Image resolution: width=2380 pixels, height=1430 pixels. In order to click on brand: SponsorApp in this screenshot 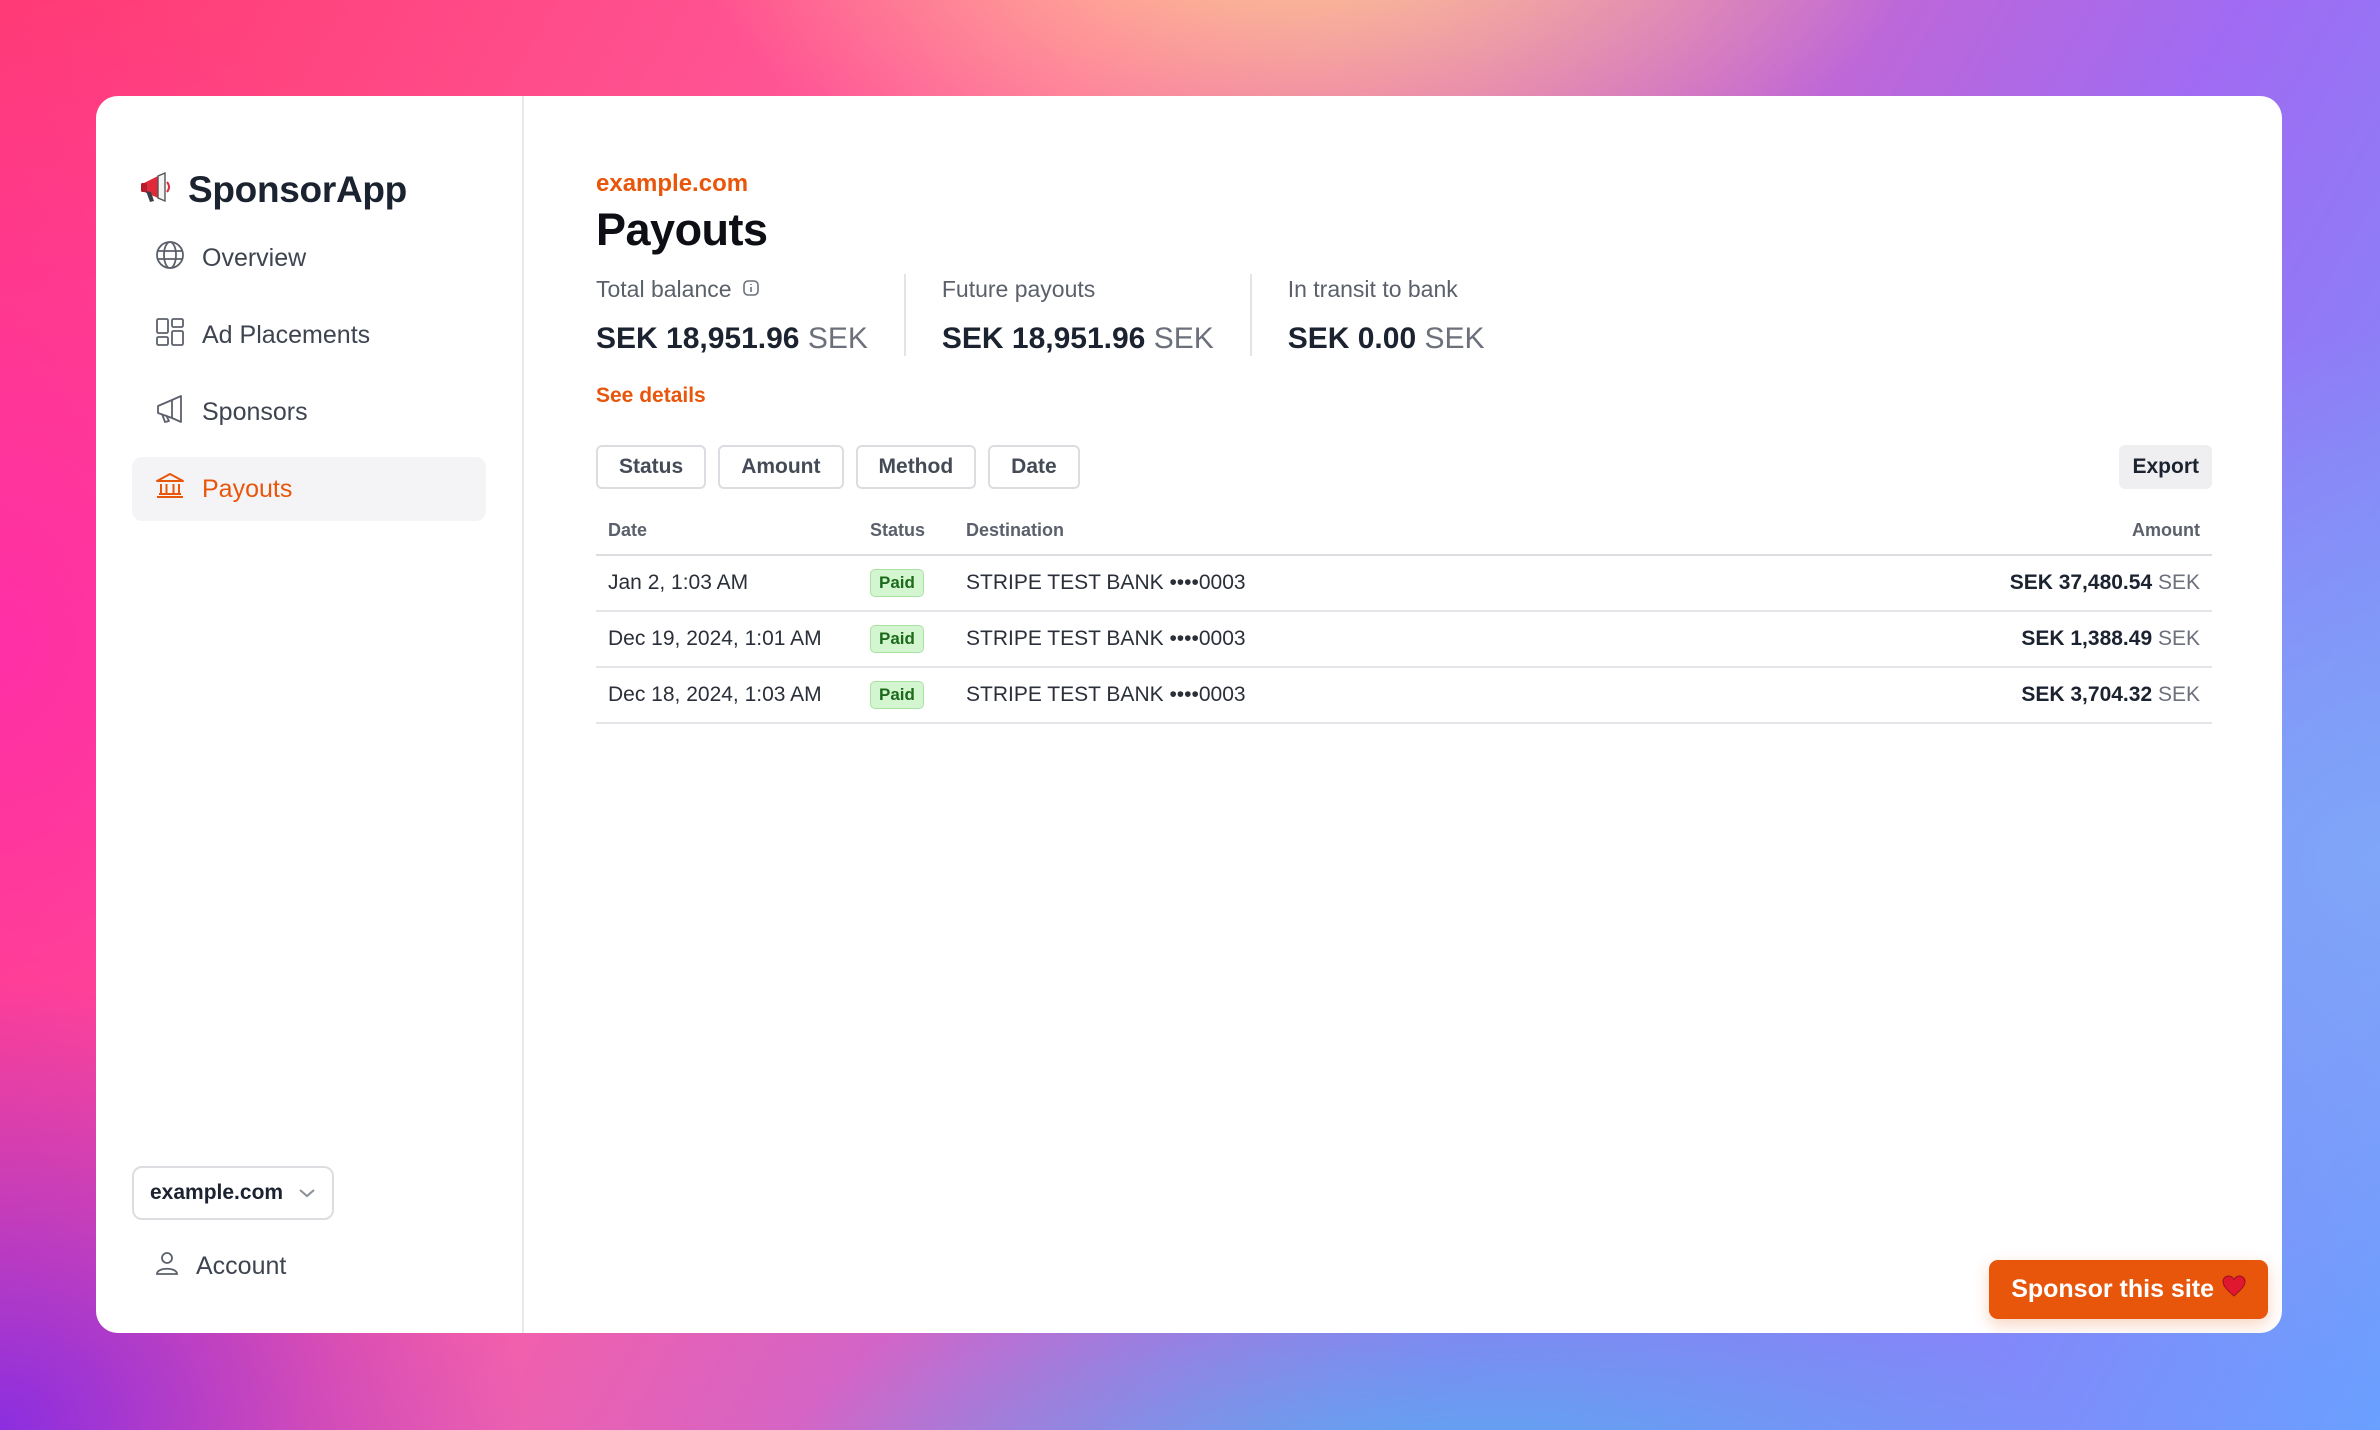, I will do `click(312, 190)`.